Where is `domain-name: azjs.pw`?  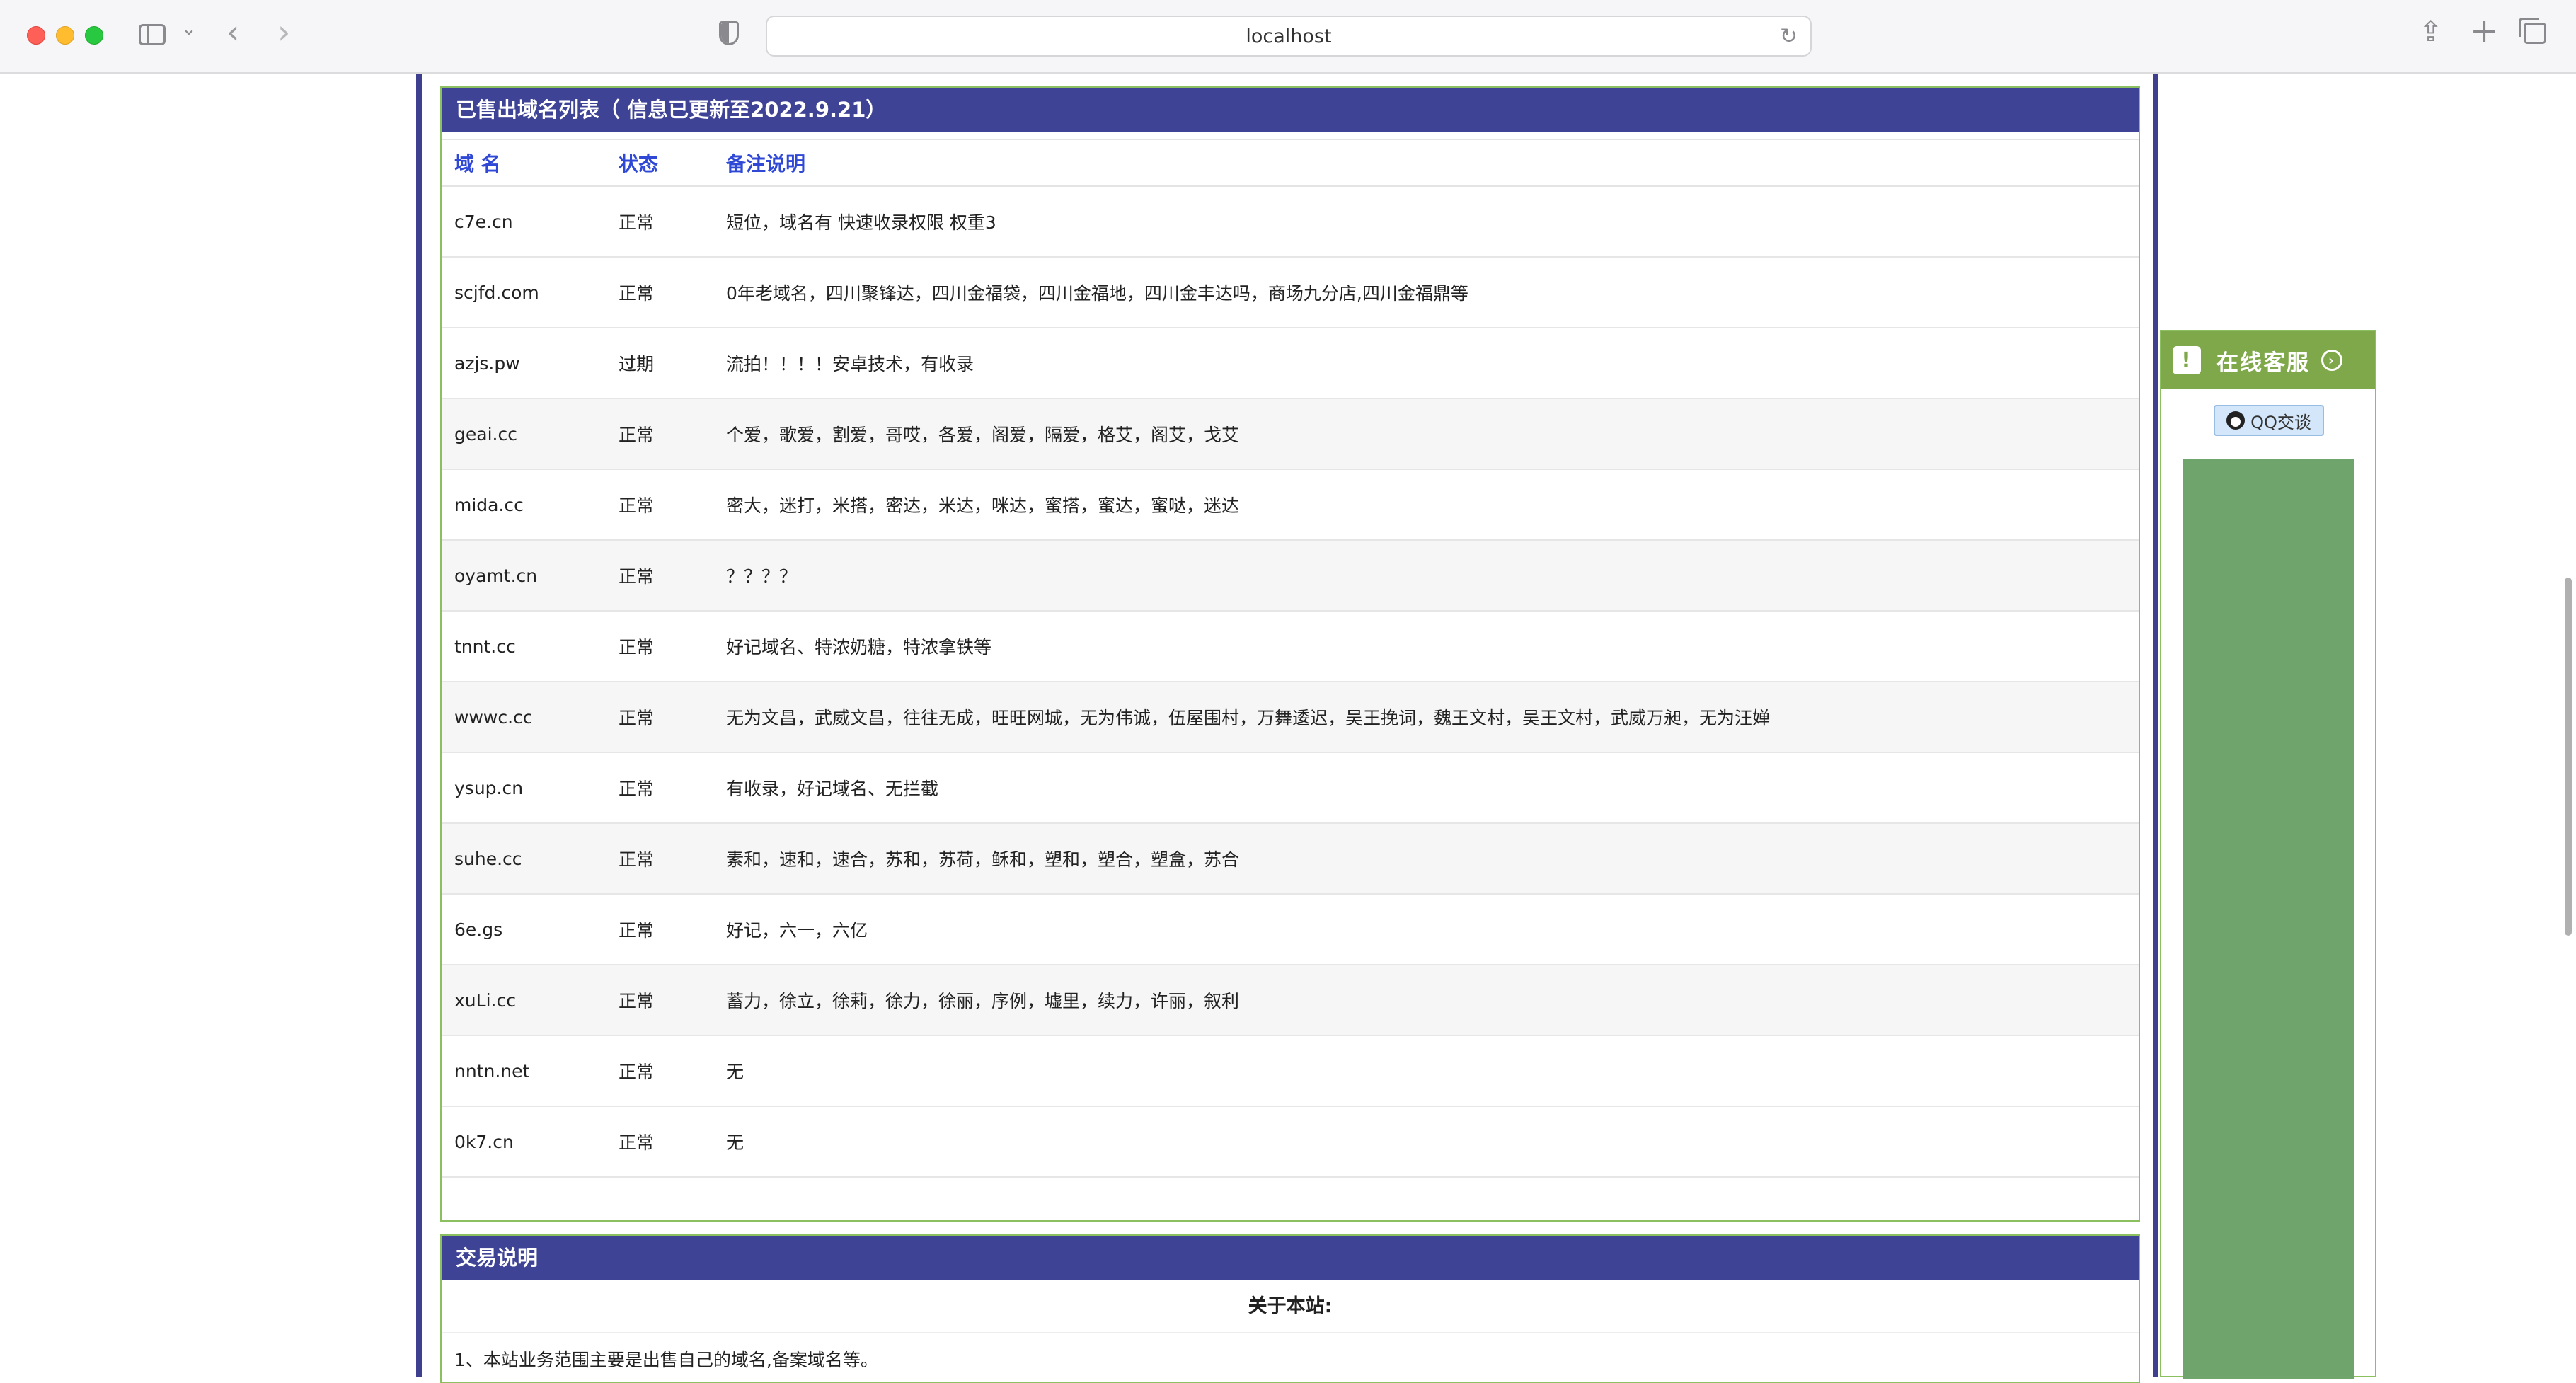 domain-name: azjs.pw is located at coordinates (524, 363).